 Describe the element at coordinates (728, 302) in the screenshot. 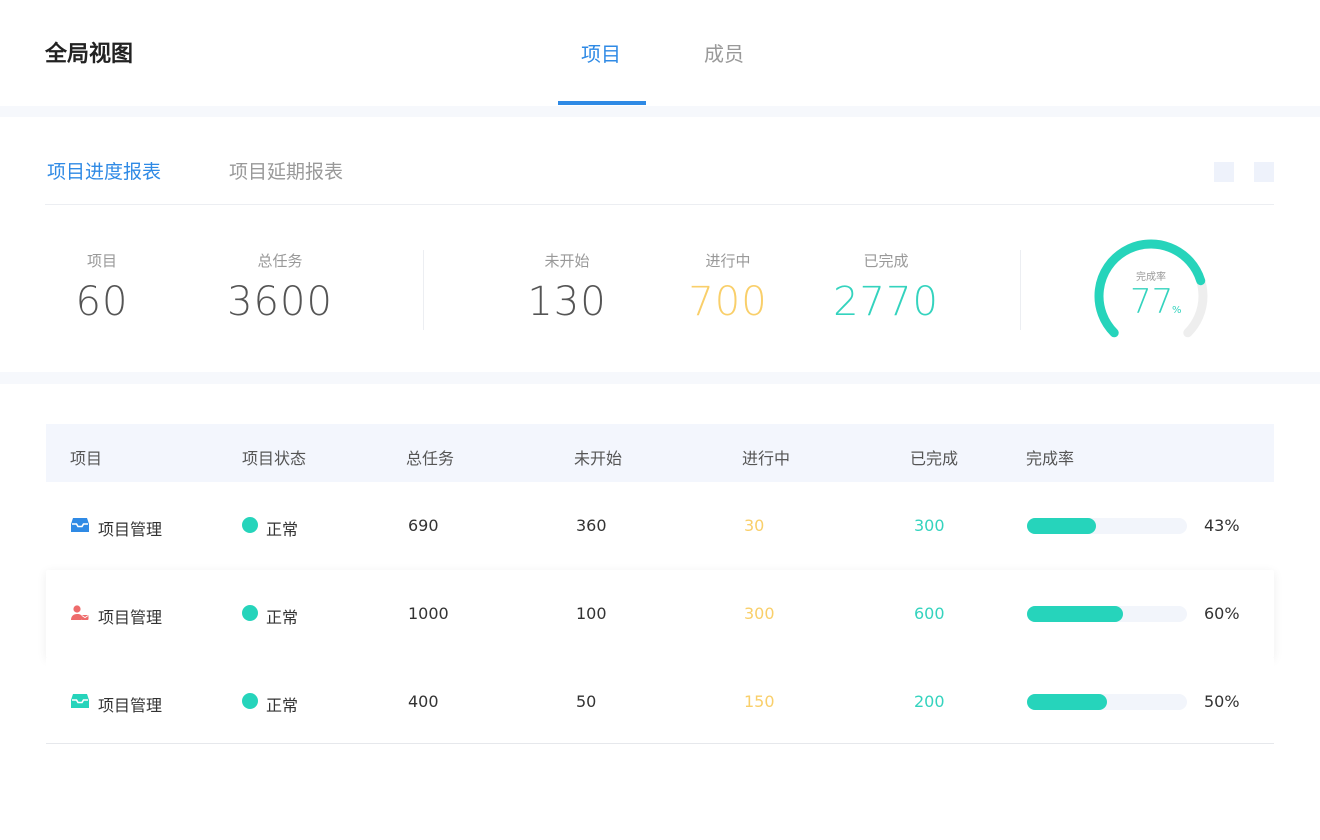

I see `stat-value: 700` at that location.